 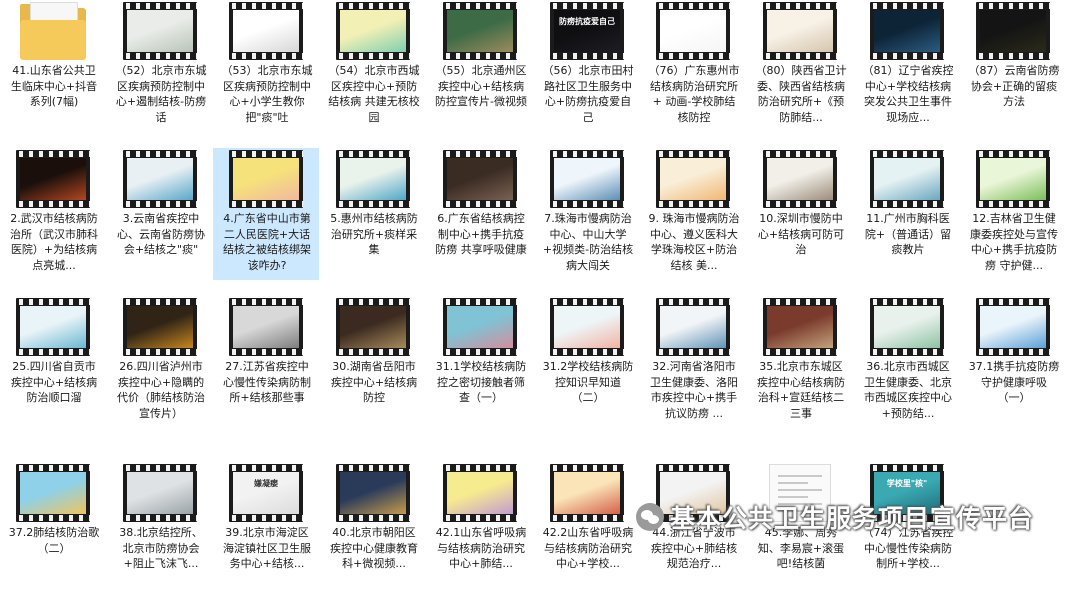 What do you see at coordinates (53, 528) in the screenshot?
I see `file-item: 37.2肺结核防治歌（二）` at bounding box center [53, 528].